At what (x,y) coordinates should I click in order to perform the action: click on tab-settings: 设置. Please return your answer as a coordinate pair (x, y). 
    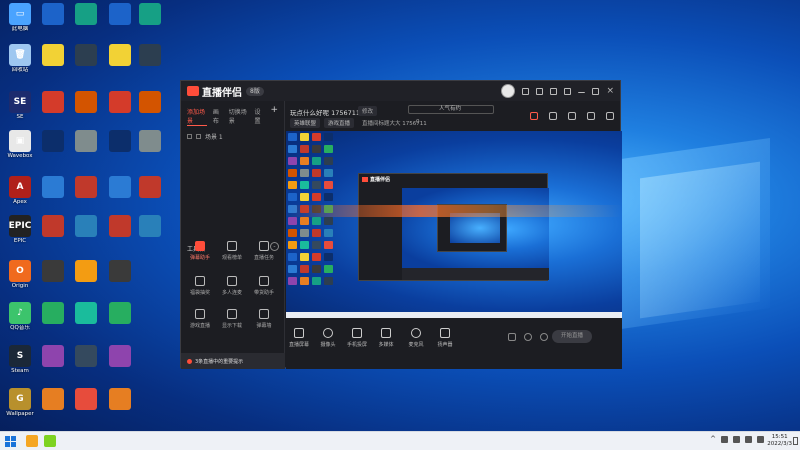
    Looking at the image, I should click on (260, 116).